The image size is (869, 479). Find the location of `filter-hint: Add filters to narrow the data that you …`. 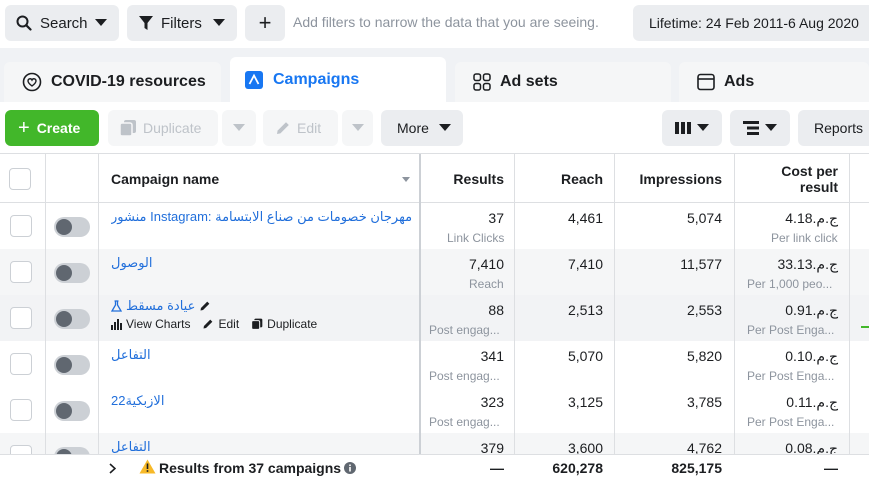

filter-hint: Add filters to narrow the data that you … is located at coordinates (446, 22).